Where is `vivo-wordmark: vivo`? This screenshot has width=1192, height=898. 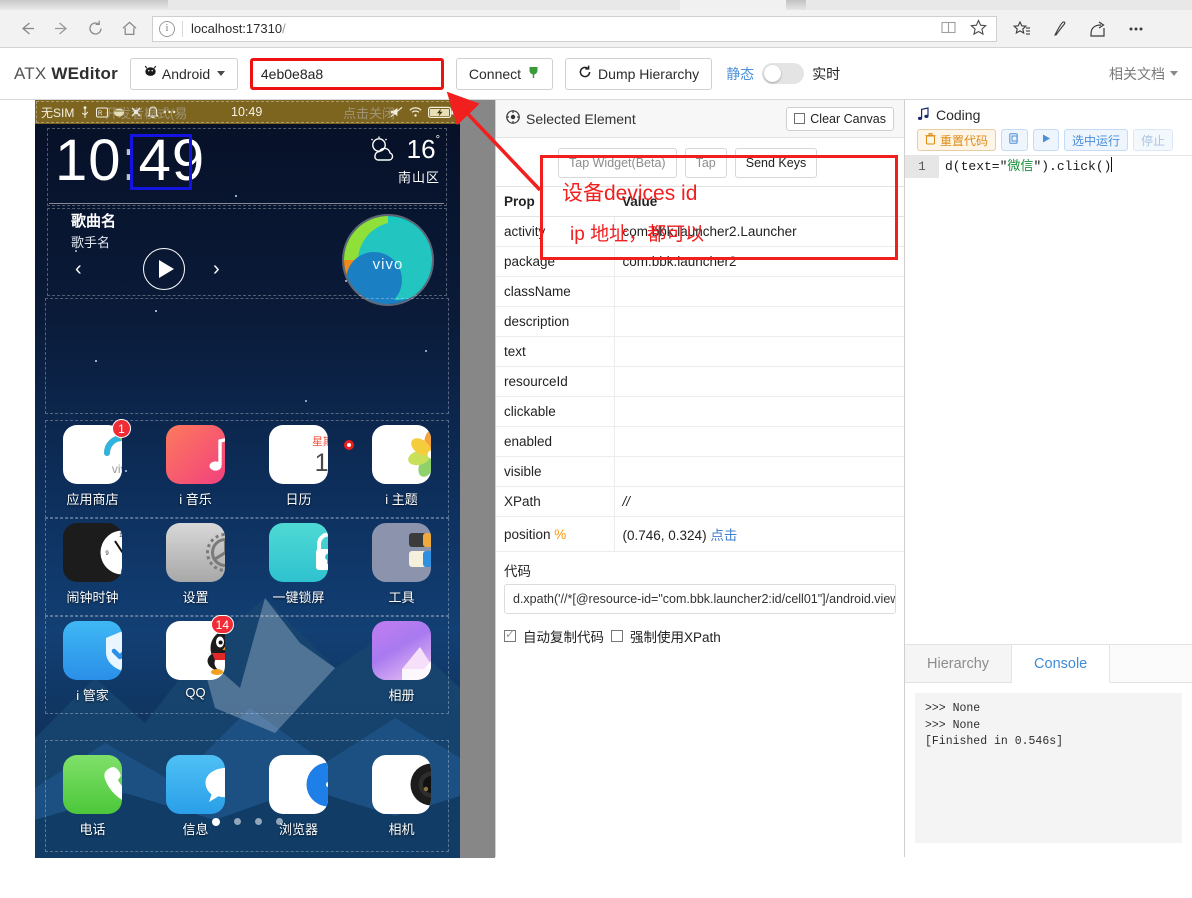
vivo-wordmark: vivo is located at coordinates (388, 264).